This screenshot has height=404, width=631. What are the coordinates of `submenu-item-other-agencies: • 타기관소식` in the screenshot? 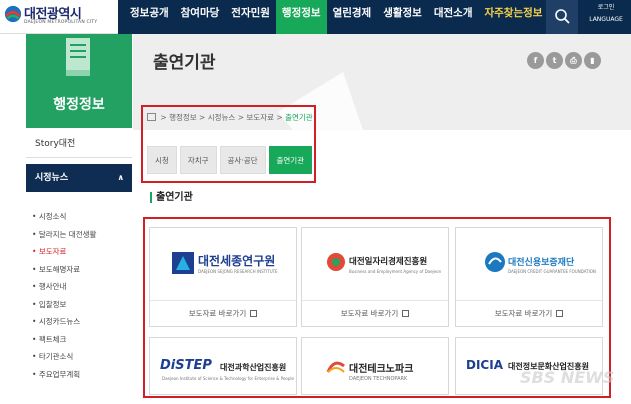 It's located at (64, 357).